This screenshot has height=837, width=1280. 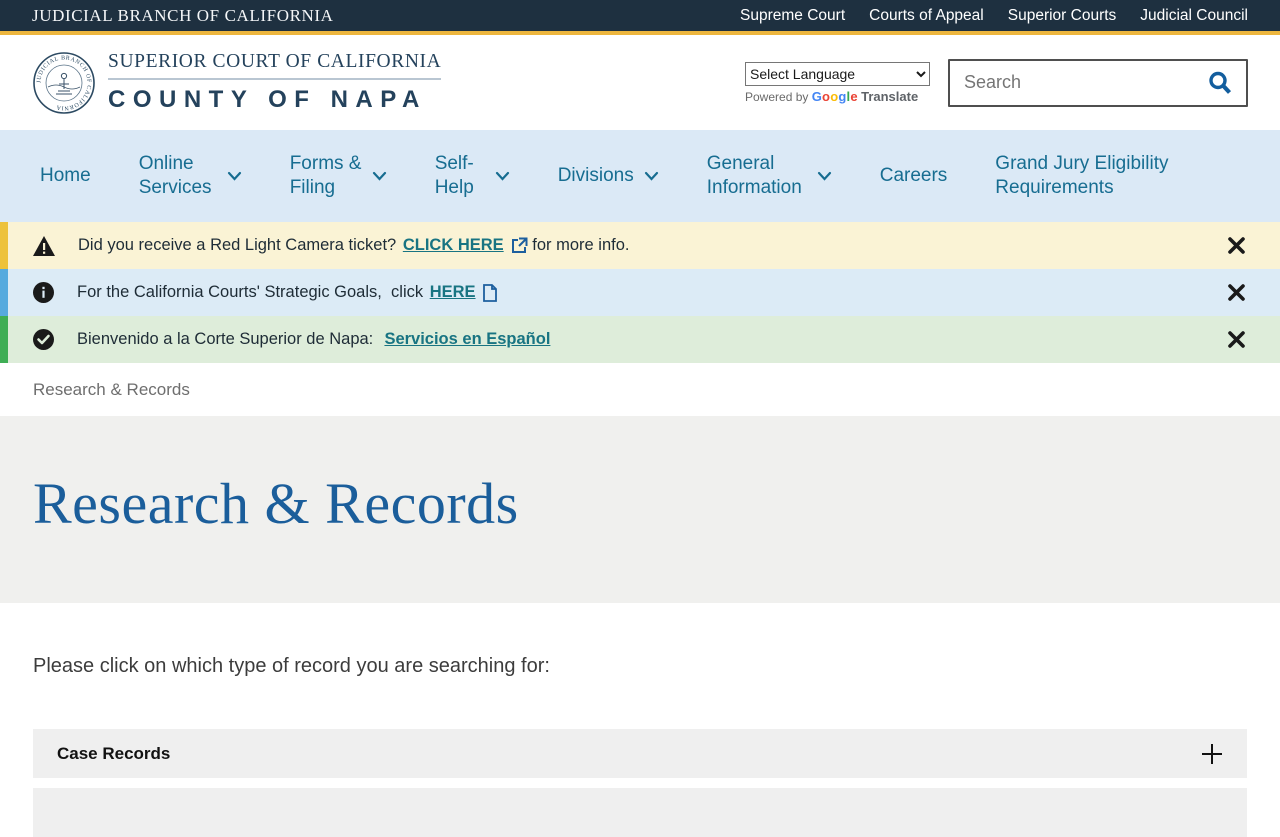 I want to click on court-seal-icon: JUDICIAL BRANCH OF CALIFORNIA, so click(x=64, y=83).